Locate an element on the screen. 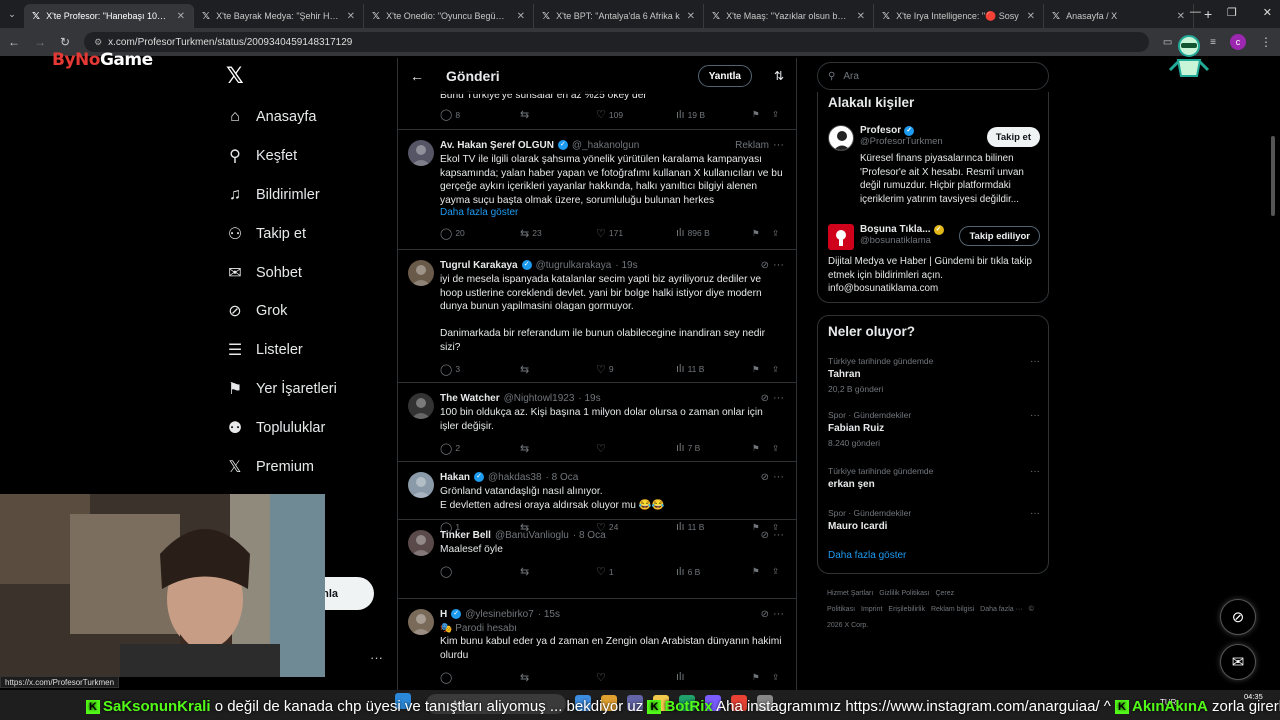 This screenshot has height=720, width=1280. menu-dots-icon: ⋮ is located at coordinates (1266, 42).